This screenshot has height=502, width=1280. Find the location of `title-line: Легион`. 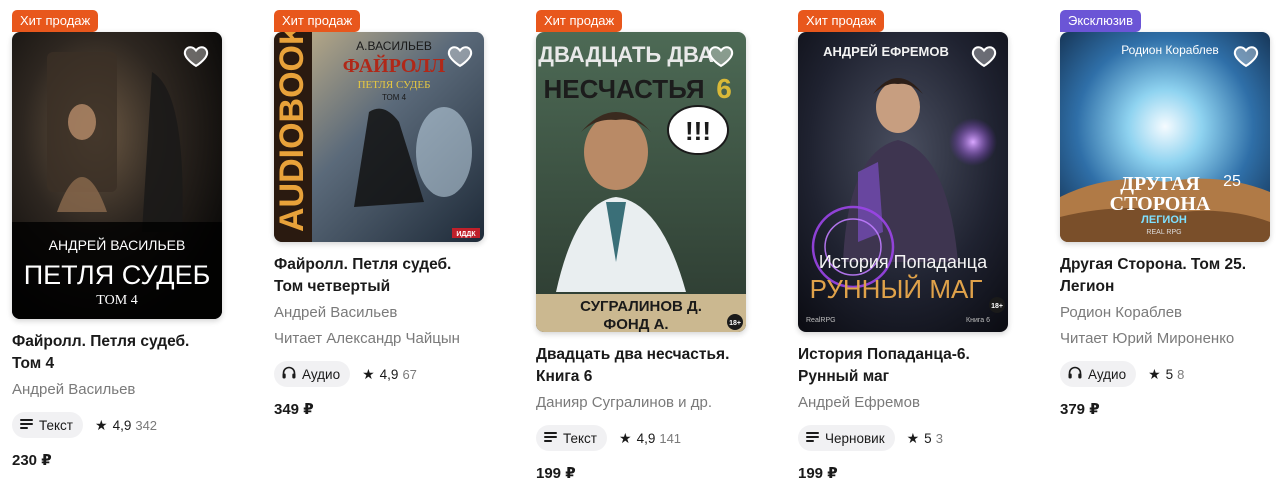

title-line: Легион is located at coordinates (1087, 286).